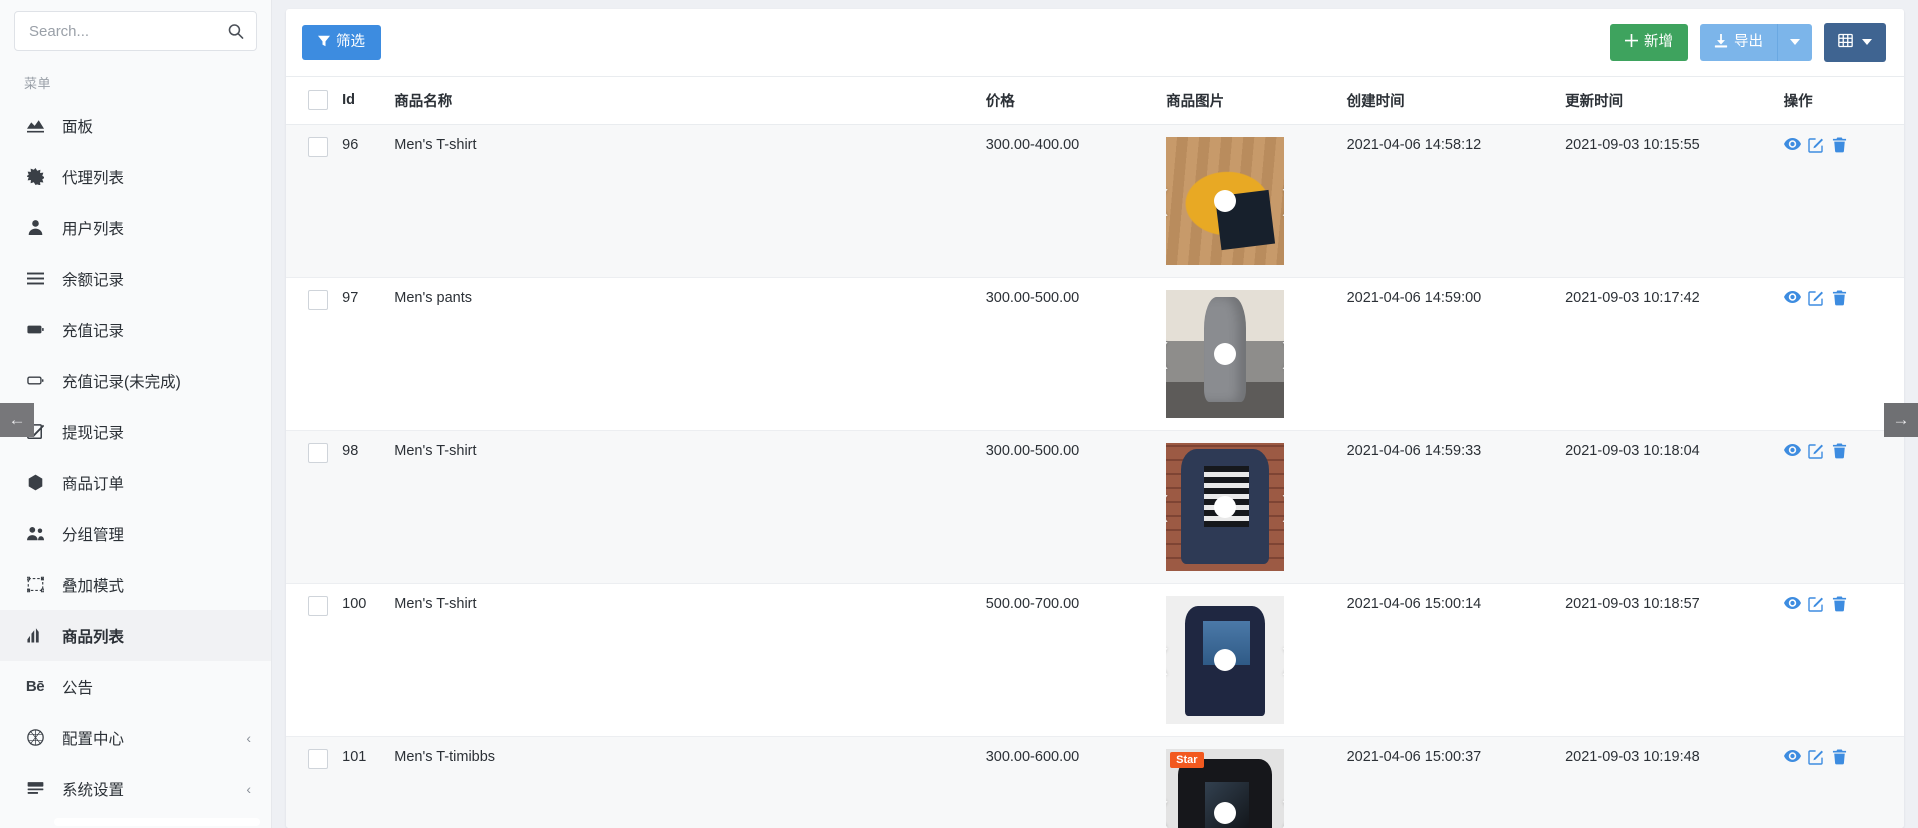  Describe the element at coordinates (1901, 420) in the screenshot. I see `panel-collapse-right-button: →` at that location.